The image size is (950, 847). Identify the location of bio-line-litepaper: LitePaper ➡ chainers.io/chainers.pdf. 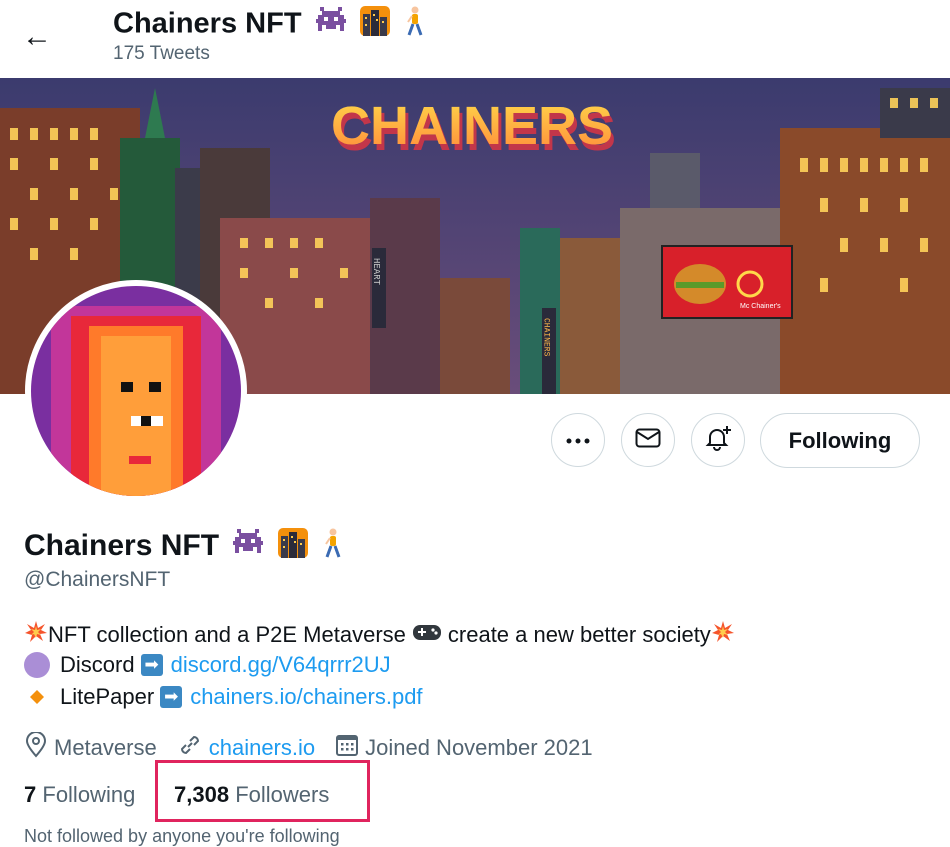
(223, 697).